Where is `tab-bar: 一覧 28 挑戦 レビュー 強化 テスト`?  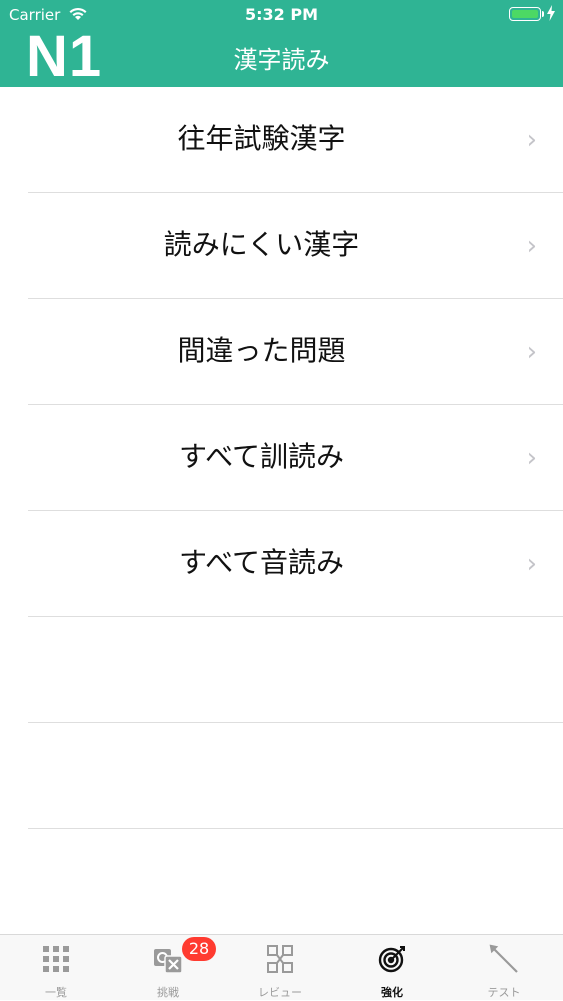 tab-bar: 一覧 28 挑戦 レビュー 強化 テスト is located at coordinates (281, 967).